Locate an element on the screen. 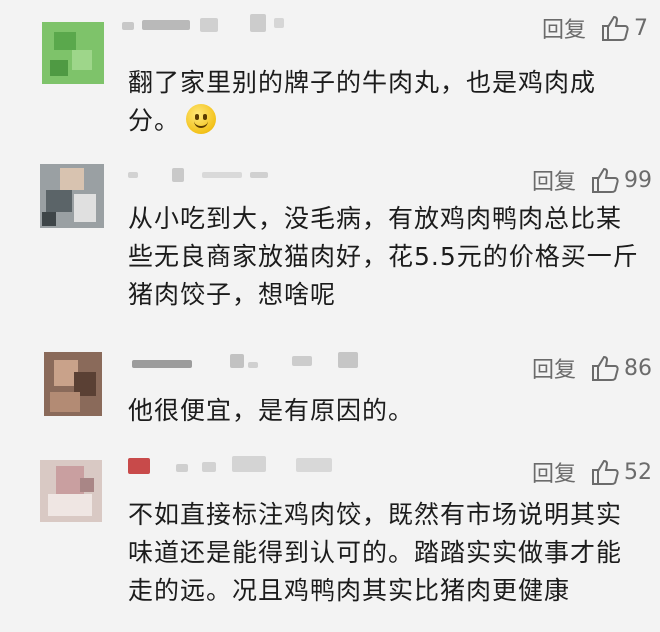  comment-body: 他很便宜，是有原因的。 is located at coordinates (271, 410).